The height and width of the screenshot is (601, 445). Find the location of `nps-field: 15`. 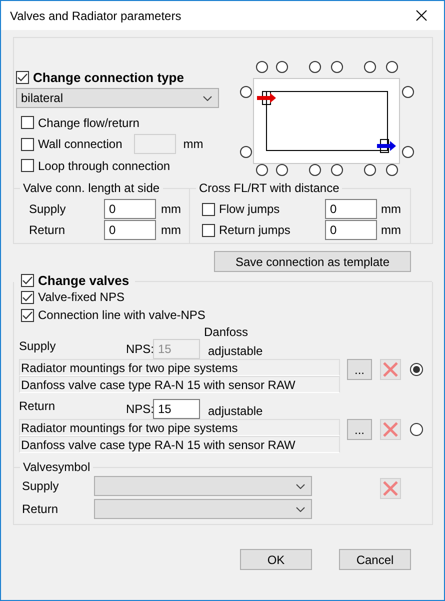

nps-field: 15 is located at coordinates (176, 409).